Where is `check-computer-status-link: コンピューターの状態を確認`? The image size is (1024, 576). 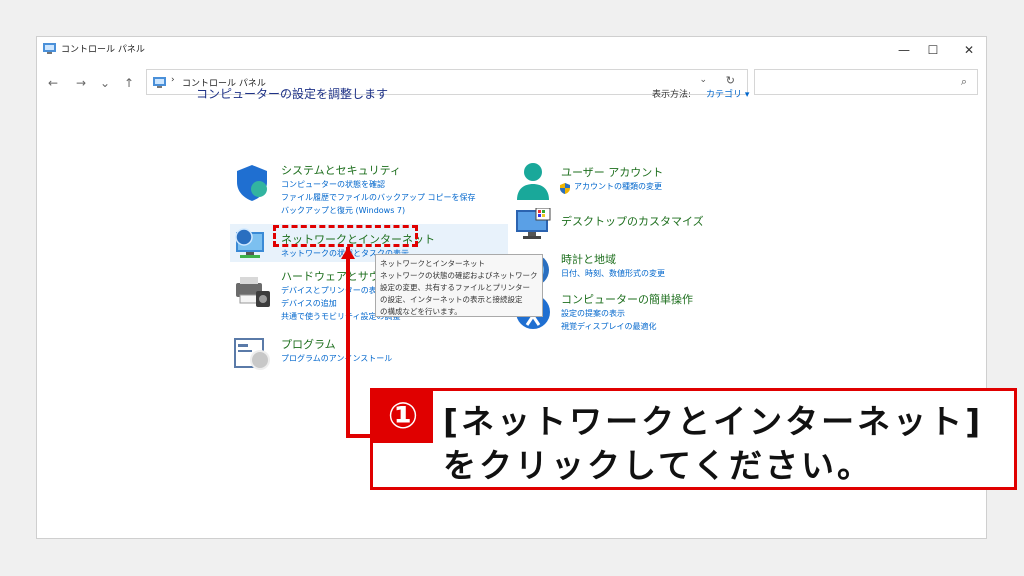 check-computer-status-link: コンピューターの状態を確認 is located at coordinates (378, 184).